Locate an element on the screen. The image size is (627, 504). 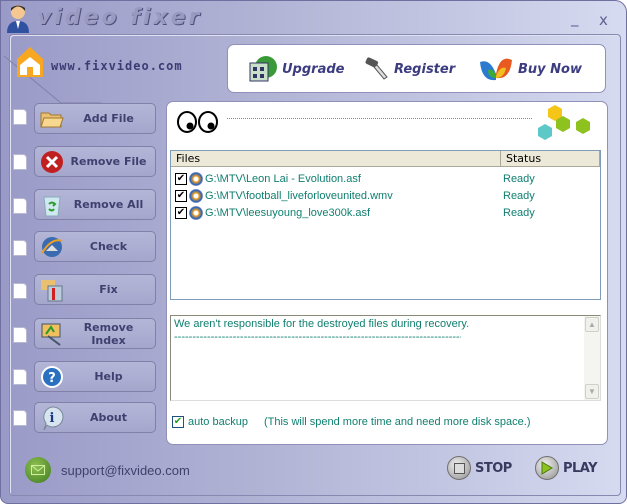
about-label: About is located at coordinates (108, 417).